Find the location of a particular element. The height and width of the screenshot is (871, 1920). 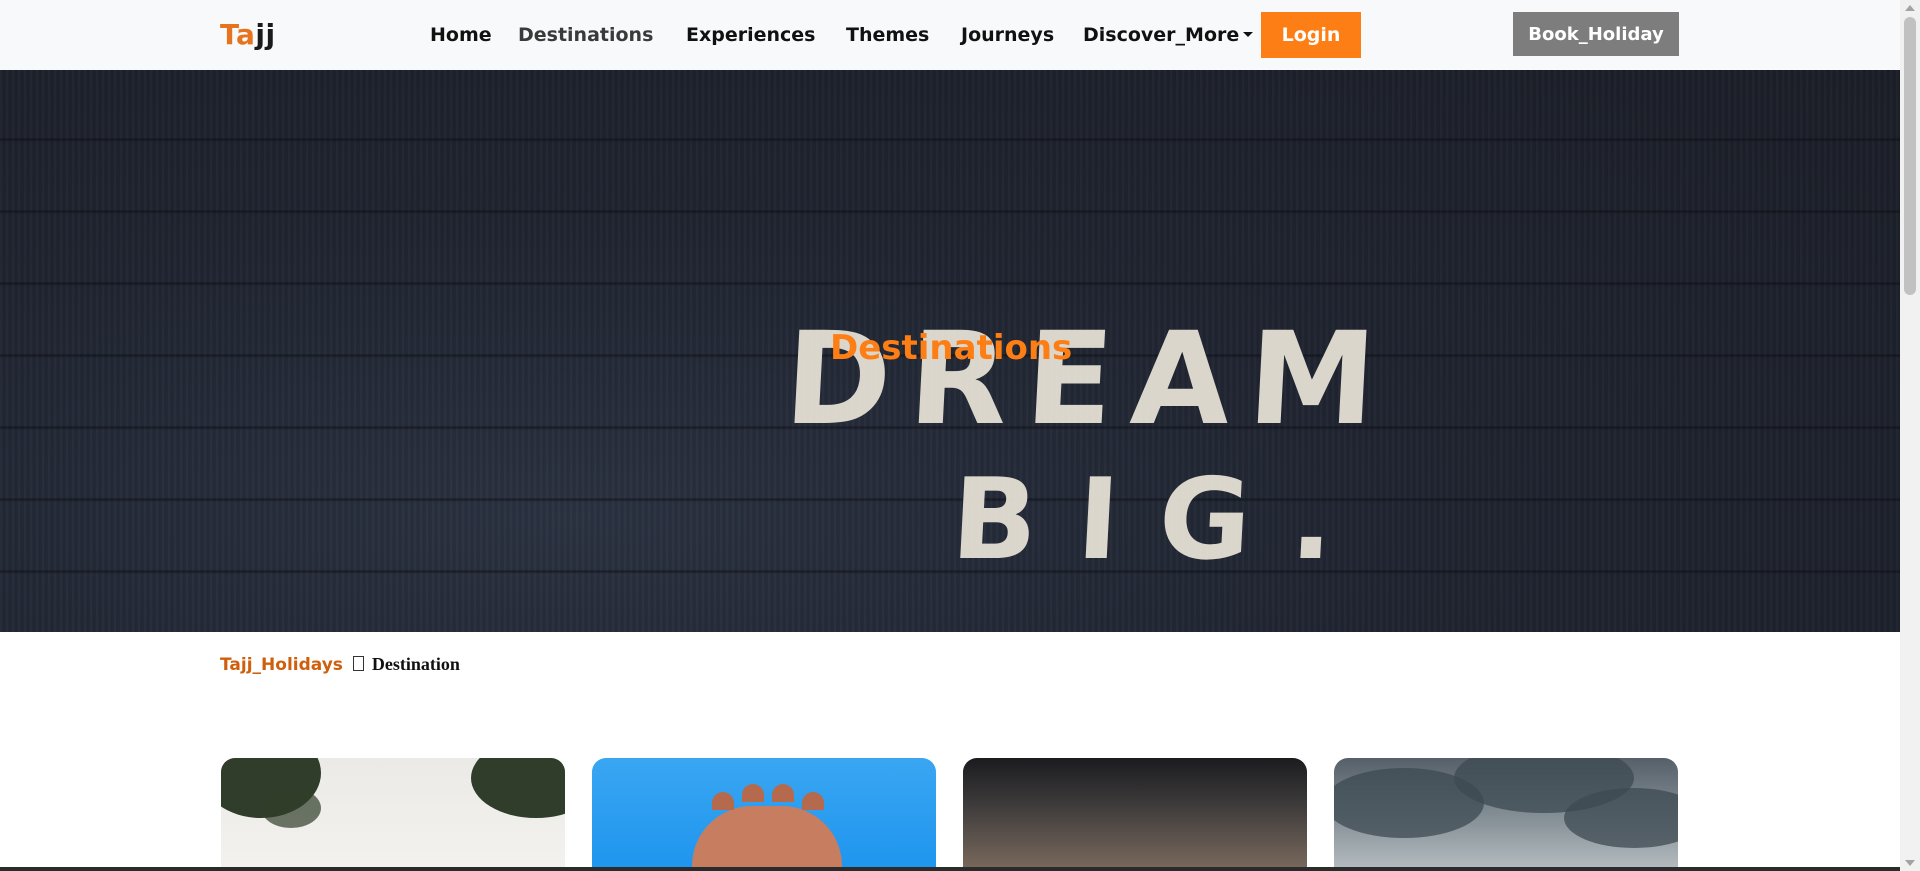

nav-themes: Themes is located at coordinates (887, 35).